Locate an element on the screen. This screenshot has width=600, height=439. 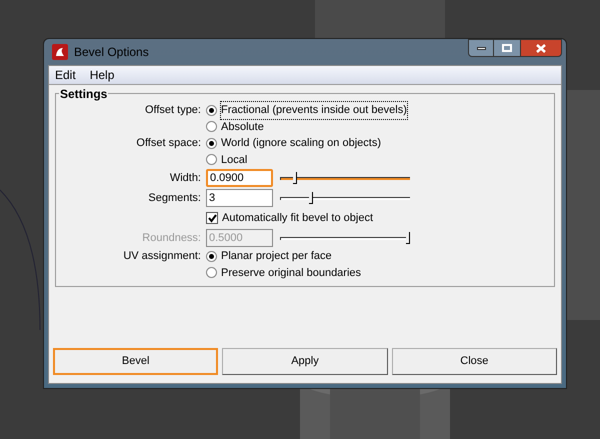
field-label: UV assignment: is located at coordinates (162, 256).